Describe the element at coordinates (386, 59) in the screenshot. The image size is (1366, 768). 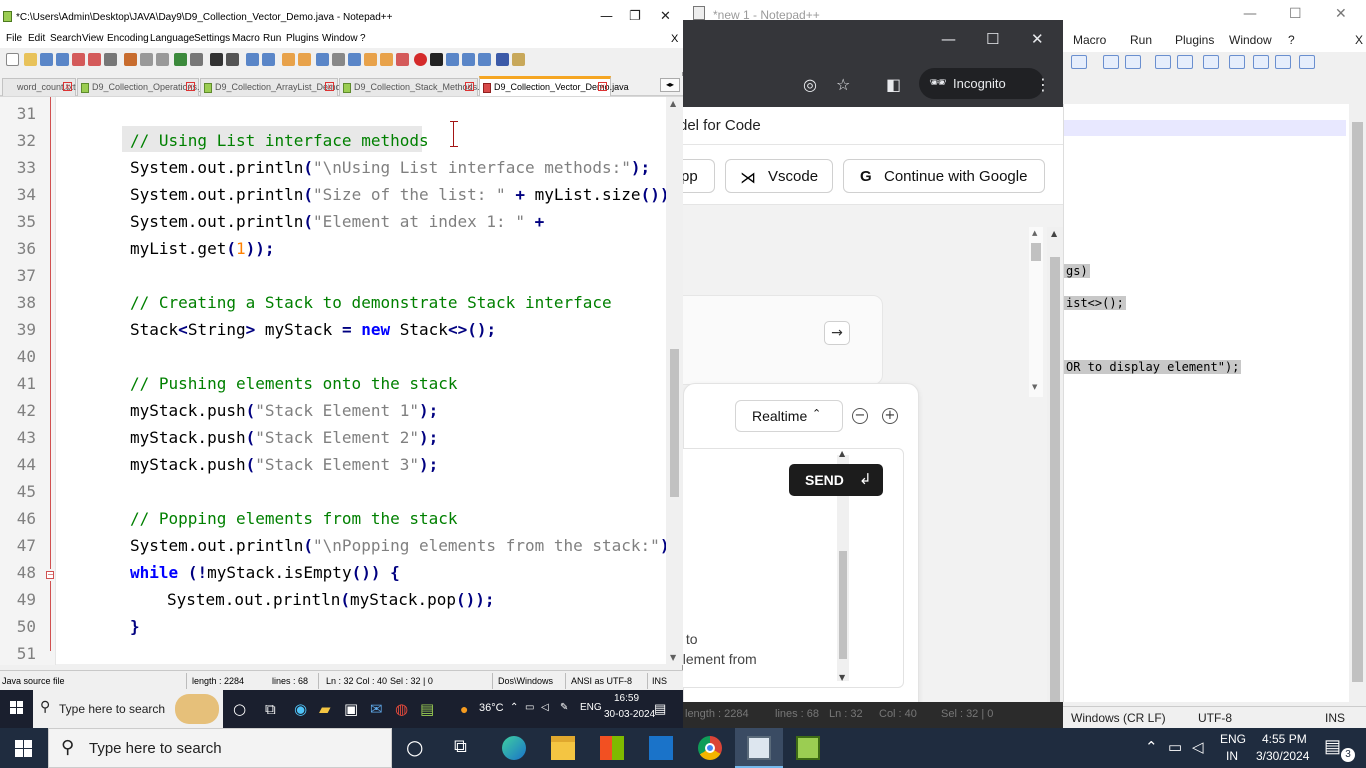
I see `function-list-icon` at that location.